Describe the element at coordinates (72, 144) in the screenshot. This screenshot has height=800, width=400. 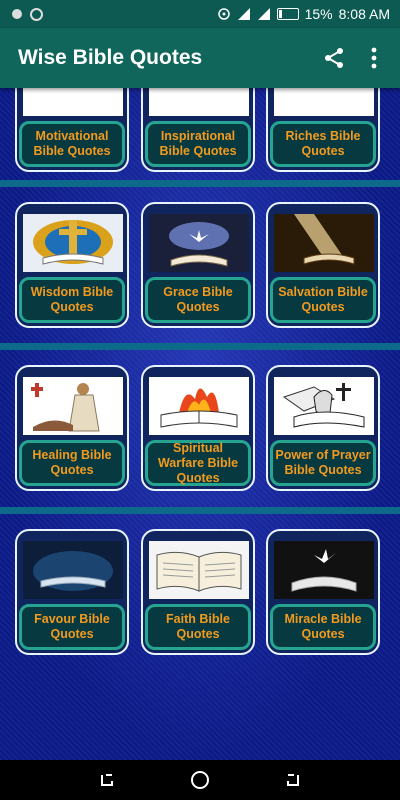
I see `category-label: Motivational Bible Quotes` at that location.